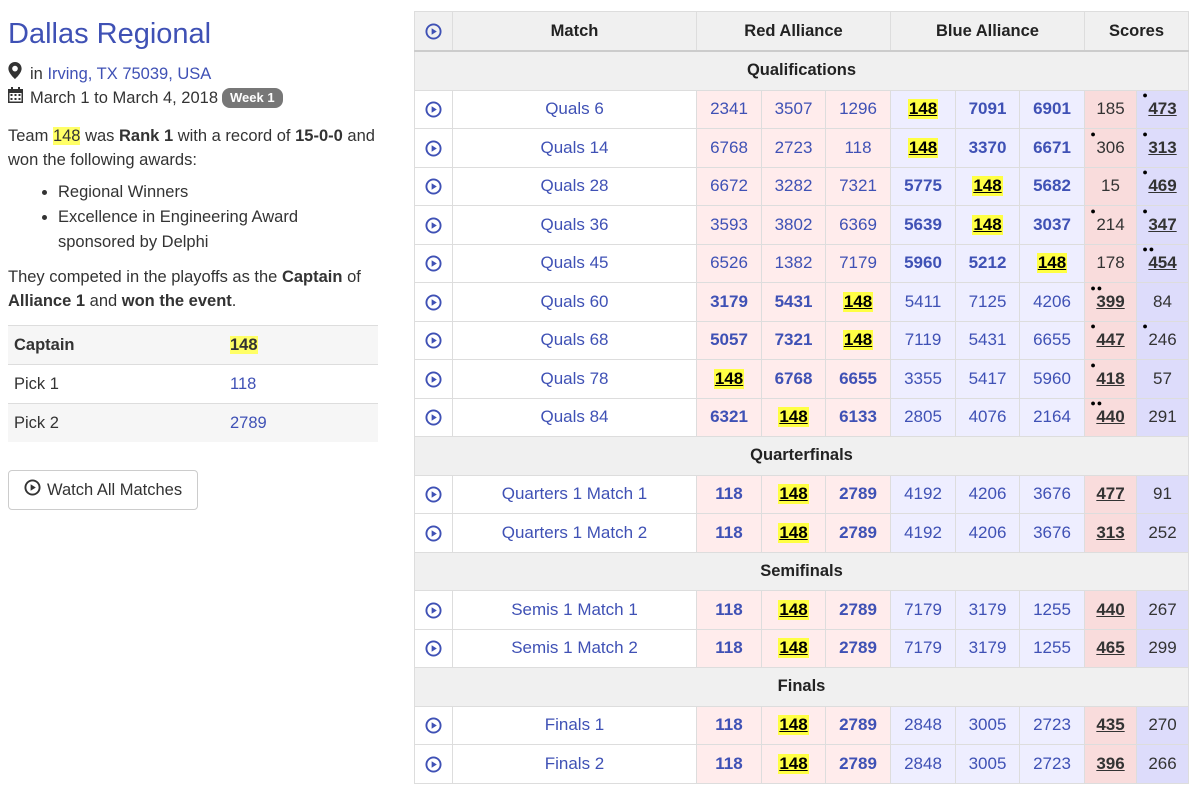 The image size is (1195, 788). What do you see at coordinates (575, 532) in the screenshot?
I see `match-link: Quarters 1 Match 2` at bounding box center [575, 532].